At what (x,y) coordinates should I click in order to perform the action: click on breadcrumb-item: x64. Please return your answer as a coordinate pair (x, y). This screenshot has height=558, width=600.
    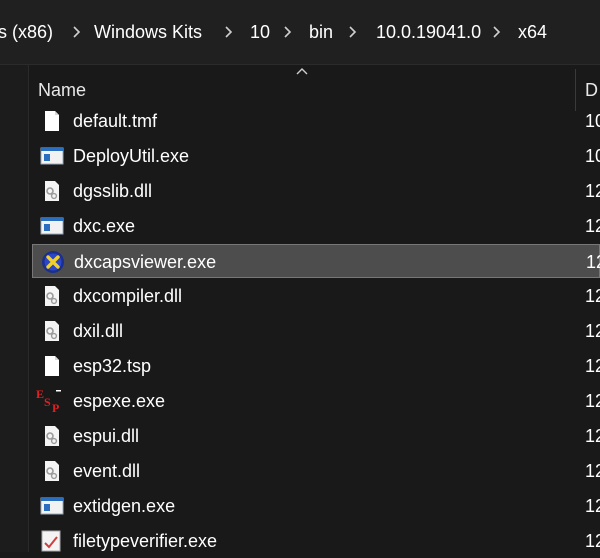
    Looking at the image, I should click on (532, 32).